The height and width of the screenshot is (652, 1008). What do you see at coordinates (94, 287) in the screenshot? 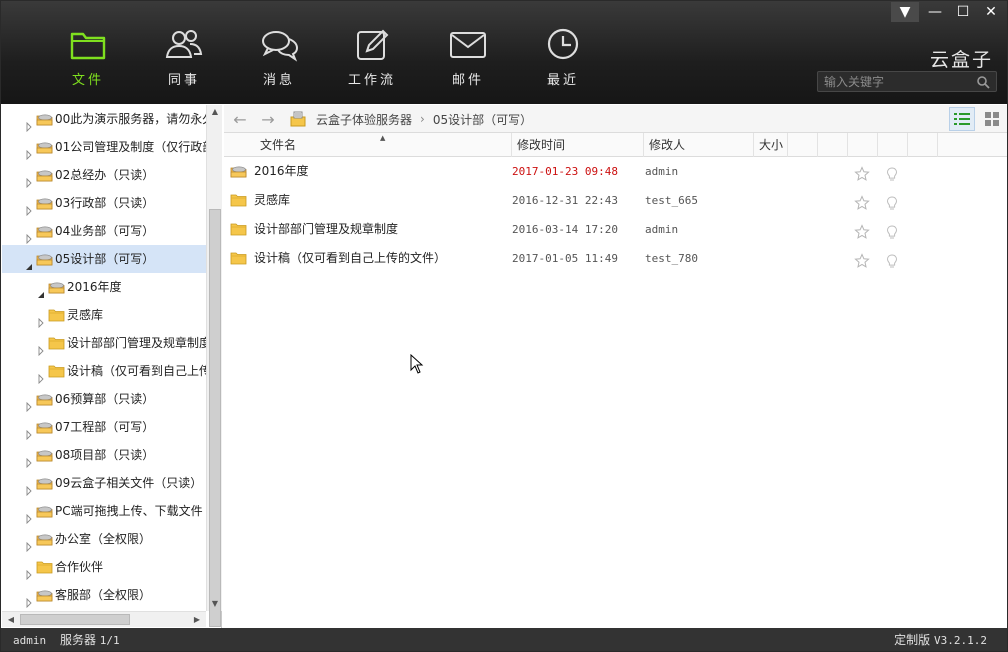
I see `tree-item-label: 2016年度` at bounding box center [94, 287].